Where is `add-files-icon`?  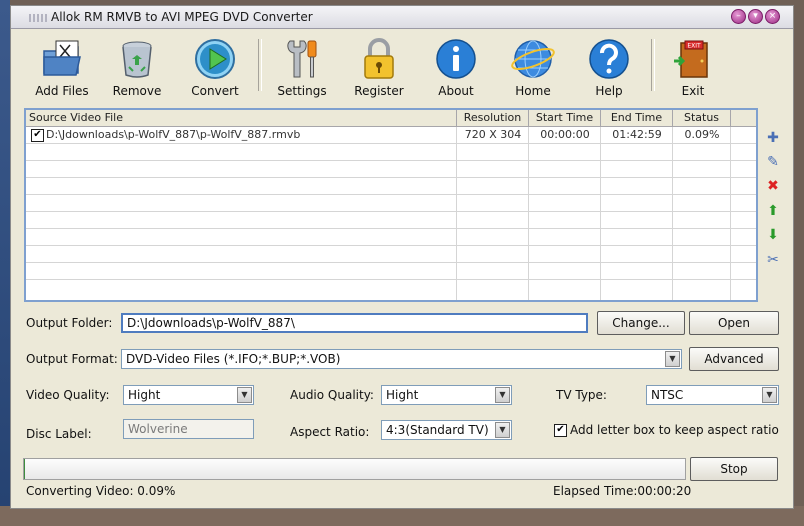 add-files-icon is located at coordinates (62, 58).